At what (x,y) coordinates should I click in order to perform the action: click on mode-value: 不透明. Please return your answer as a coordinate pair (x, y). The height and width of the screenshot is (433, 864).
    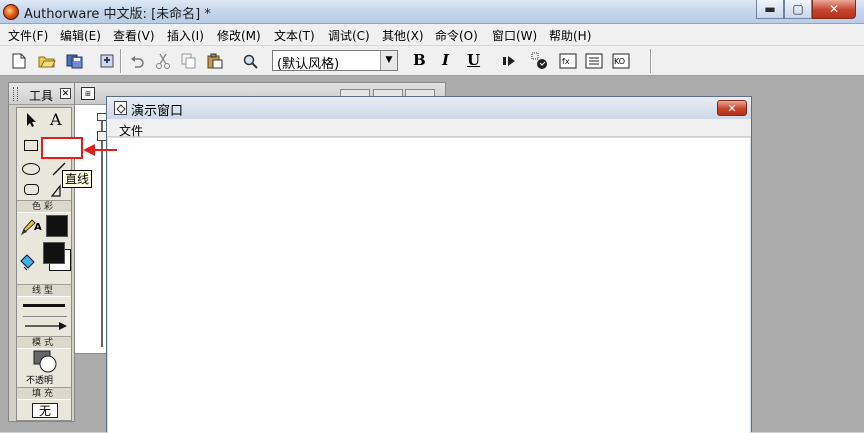
    Looking at the image, I should click on (40, 381).